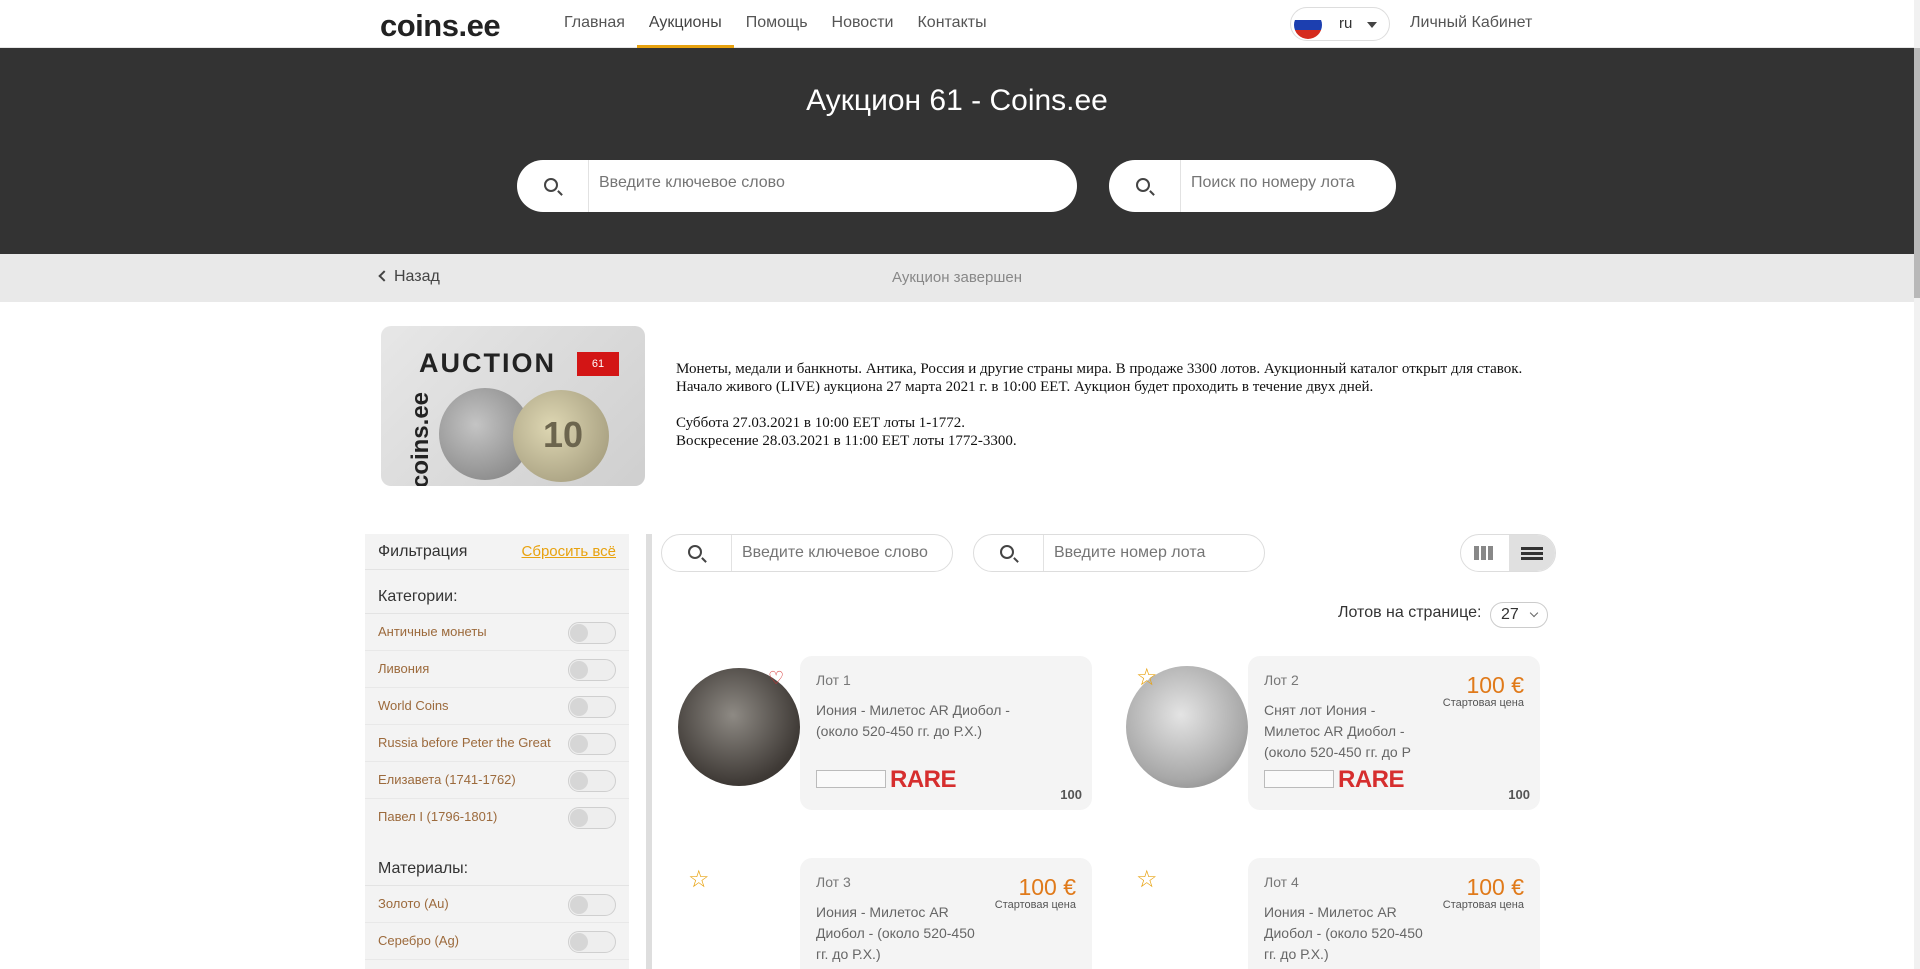  What do you see at coordinates (649, 751) in the screenshot?
I see `sidebar-divider` at bounding box center [649, 751].